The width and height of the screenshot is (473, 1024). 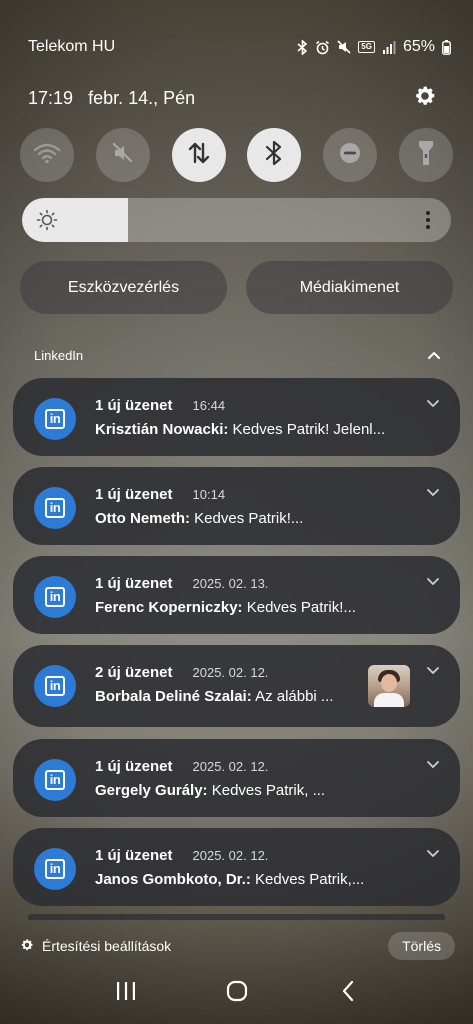 I want to click on bluetooth-icon, so click(x=274, y=155).